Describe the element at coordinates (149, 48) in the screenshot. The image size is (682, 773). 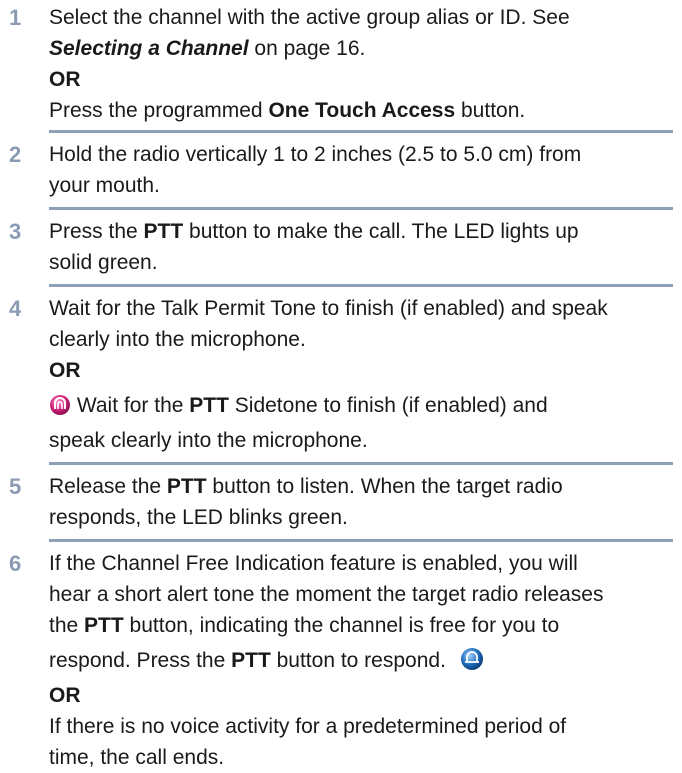
I see `cross-reference-link: Selecting a Channel` at that location.